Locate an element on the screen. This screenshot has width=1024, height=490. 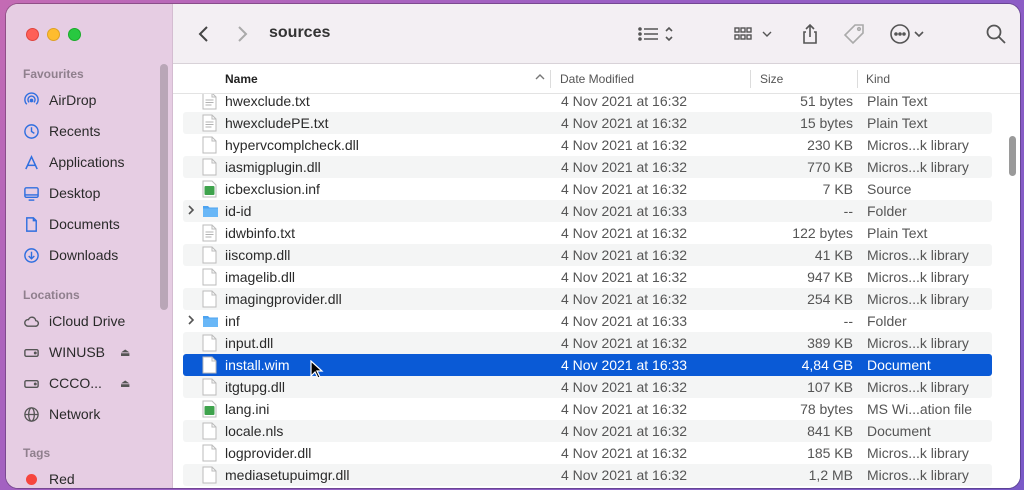
tag-icon is located at coordinates (853, 34).